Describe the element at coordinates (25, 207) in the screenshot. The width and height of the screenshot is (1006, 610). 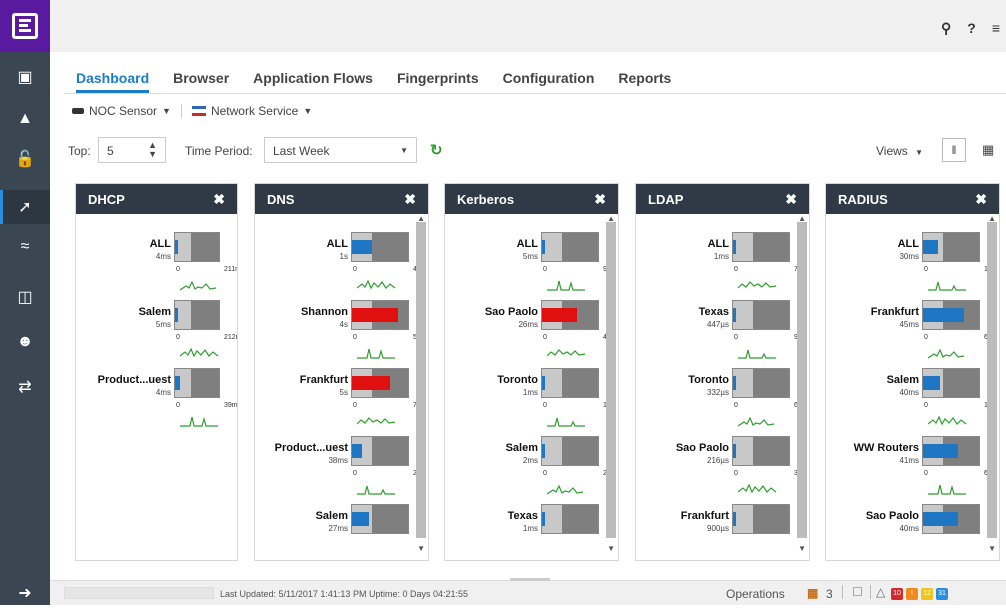
I see `analytics-icon: ➚` at that location.